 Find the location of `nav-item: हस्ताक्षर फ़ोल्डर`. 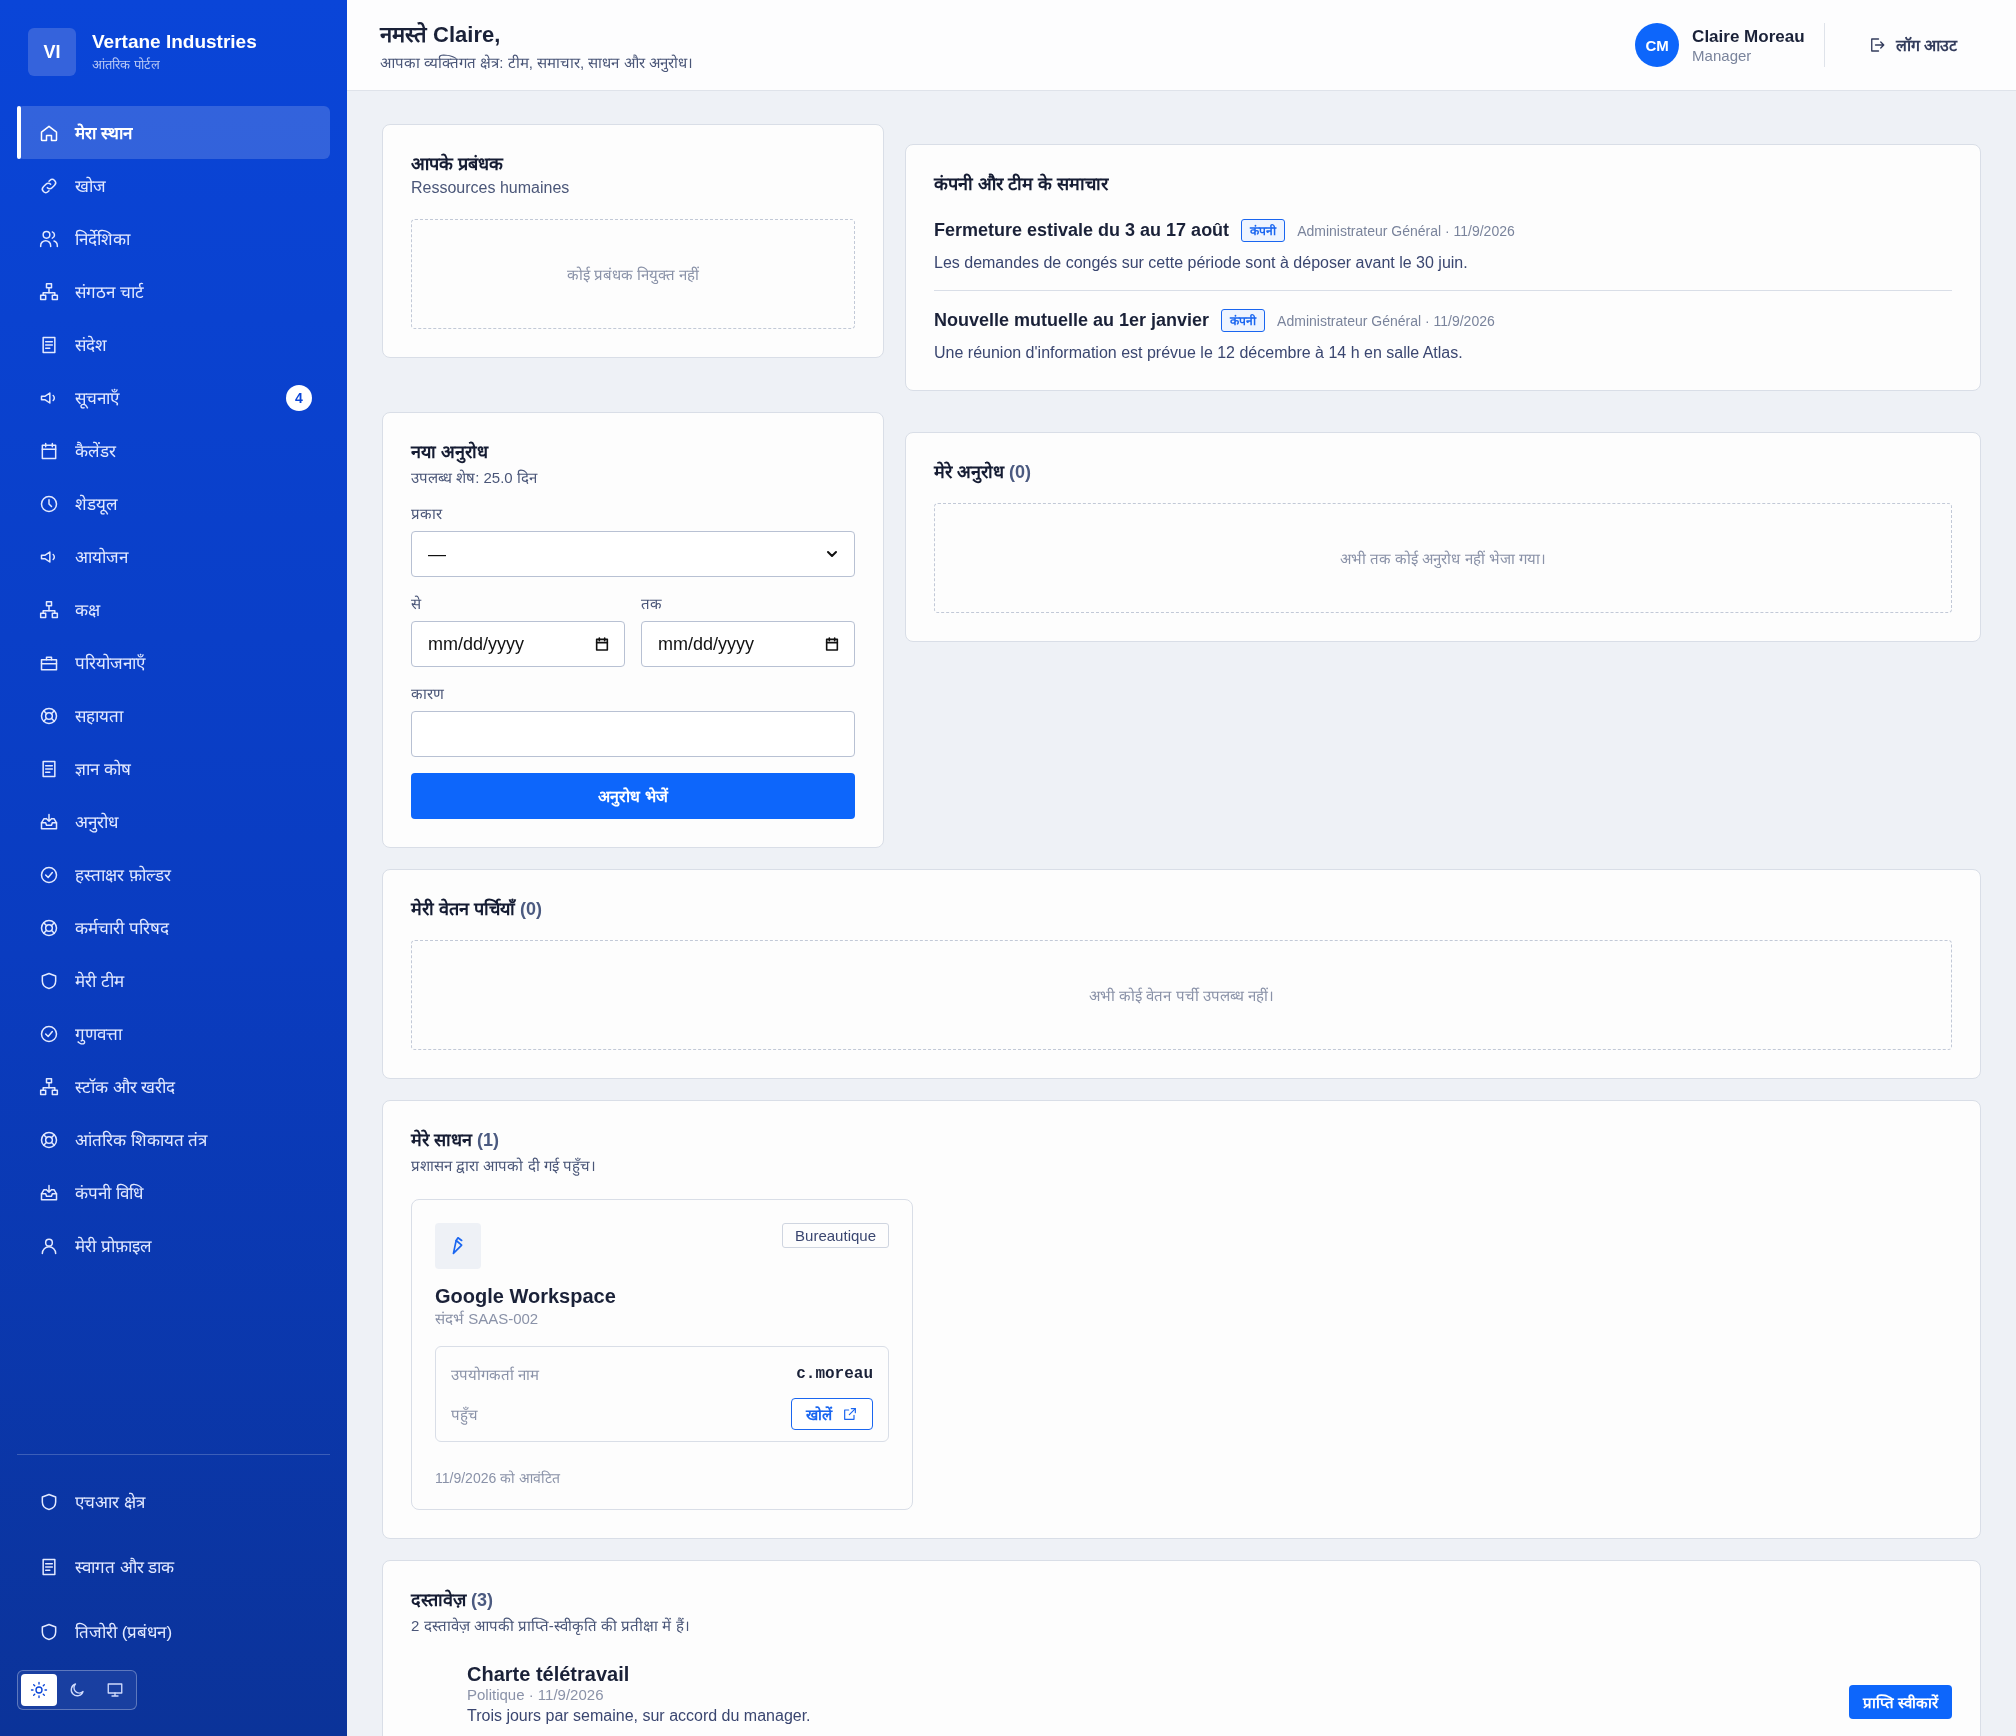

nav-item: हस्ताक्षर फ़ोल्डर is located at coordinates (173, 874).